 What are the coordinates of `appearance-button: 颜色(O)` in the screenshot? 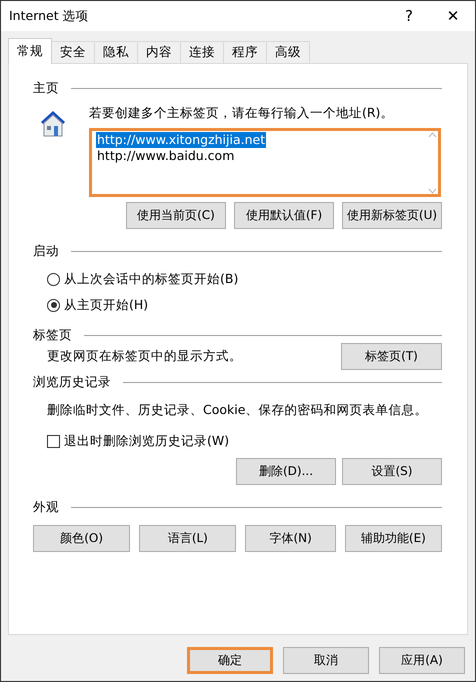 It's located at (81, 538).